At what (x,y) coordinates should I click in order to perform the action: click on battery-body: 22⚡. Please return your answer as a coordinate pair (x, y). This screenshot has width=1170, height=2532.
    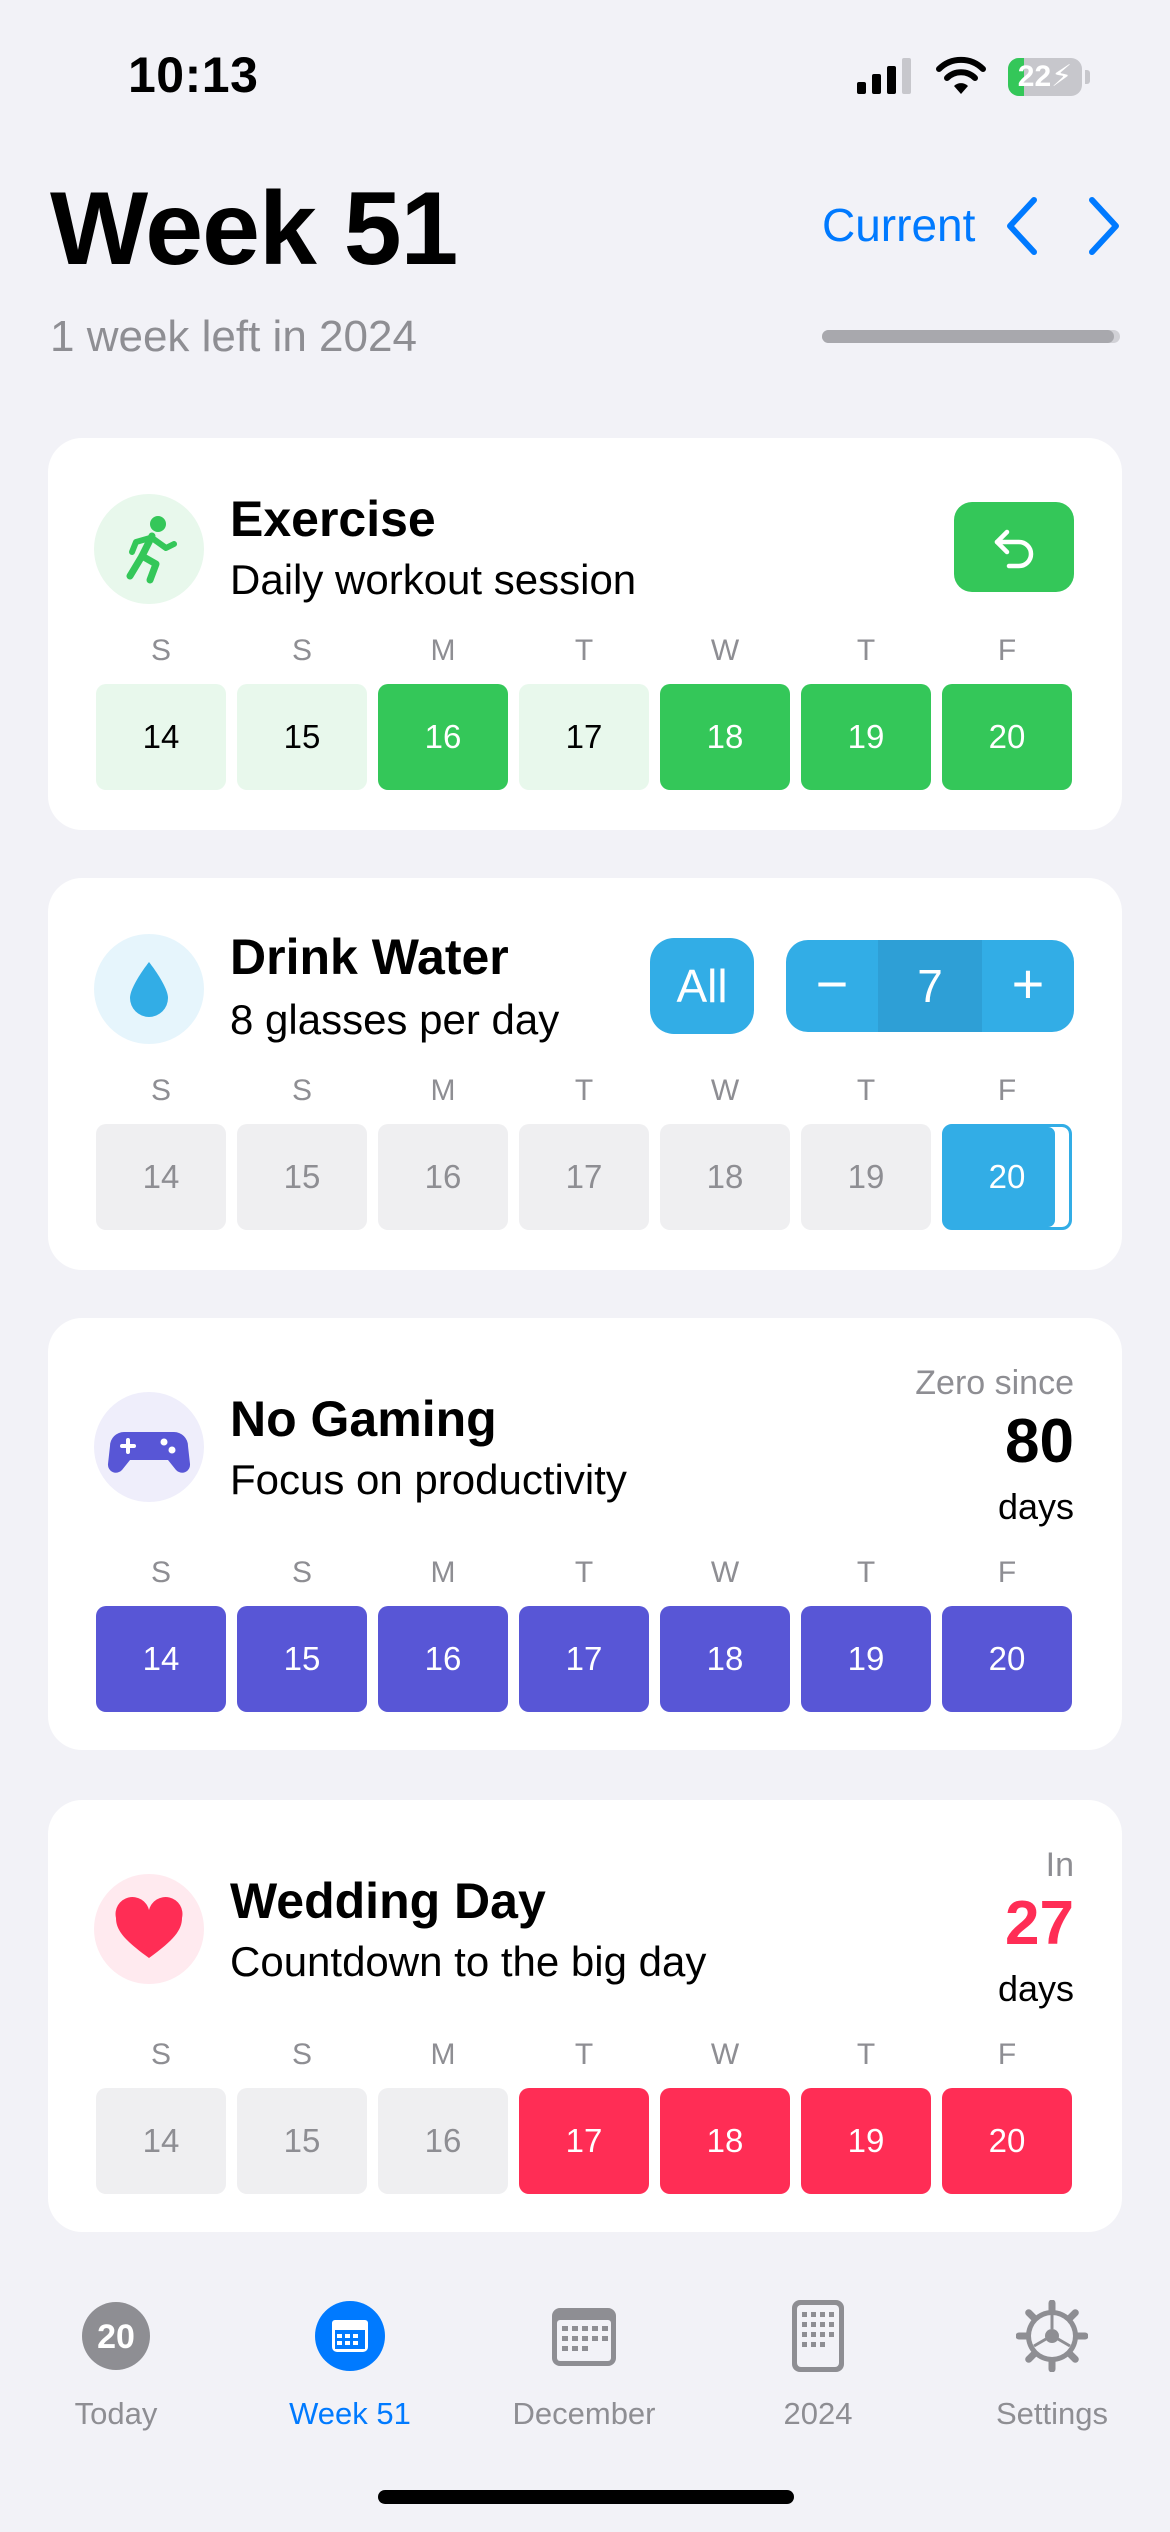
    Looking at the image, I should click on (1045, 77).